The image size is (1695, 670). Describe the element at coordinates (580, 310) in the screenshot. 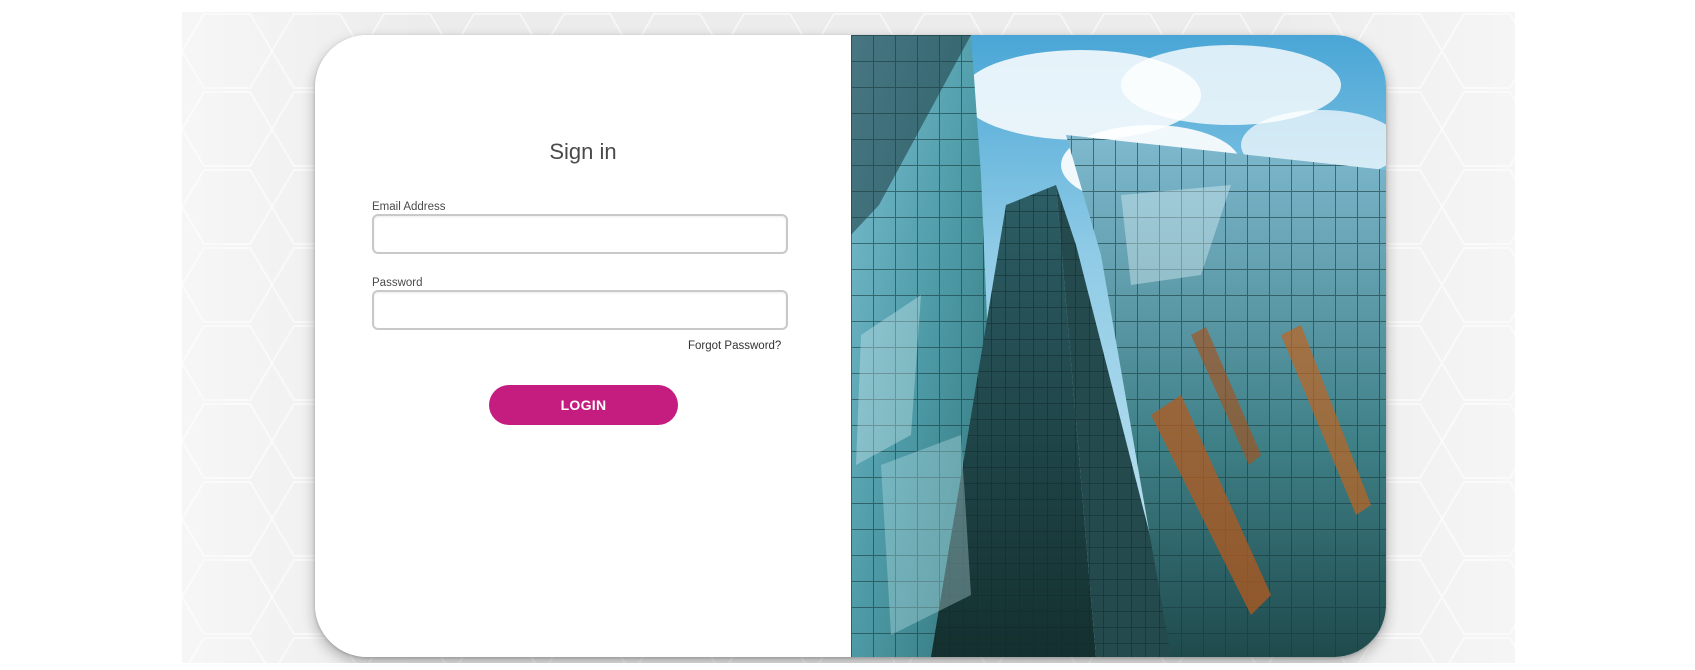

I see `password-field` at that location.